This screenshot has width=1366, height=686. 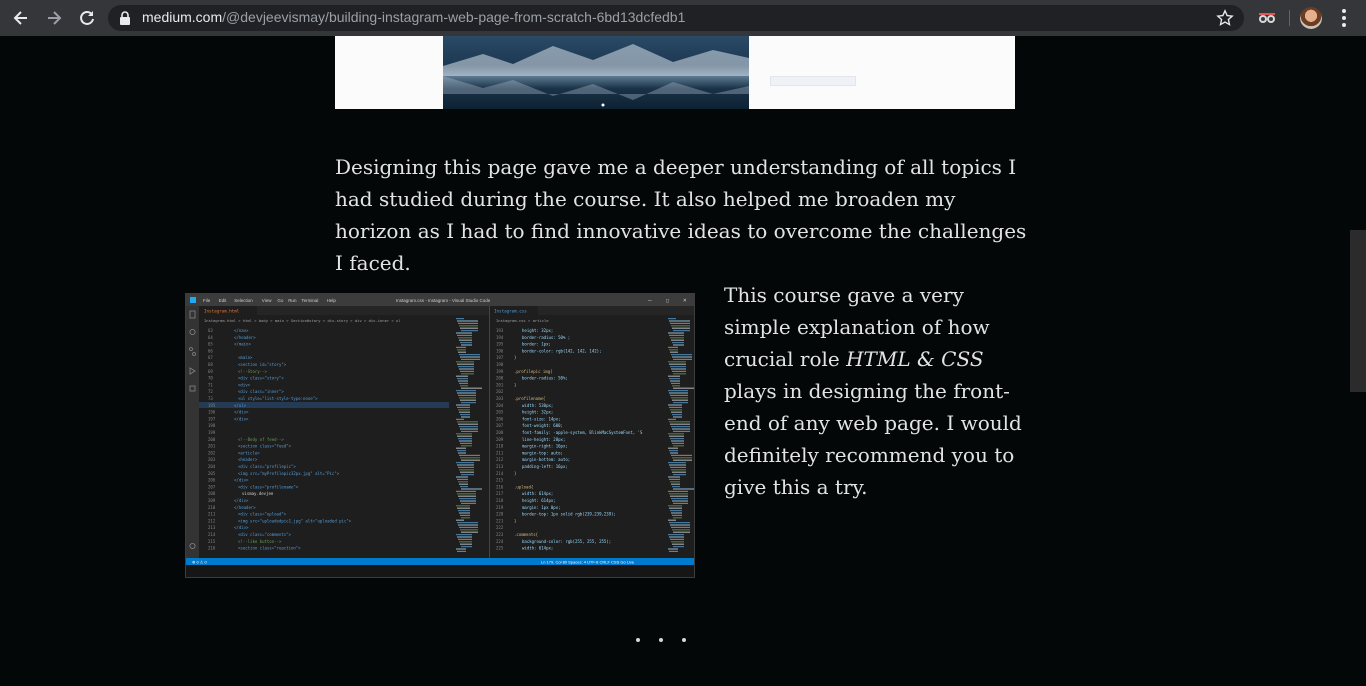 What do you see at coordinates (543, 439) in the screenshot?
I see `css-code-line: line-height: 28px;` at bounding box center [543, 439].